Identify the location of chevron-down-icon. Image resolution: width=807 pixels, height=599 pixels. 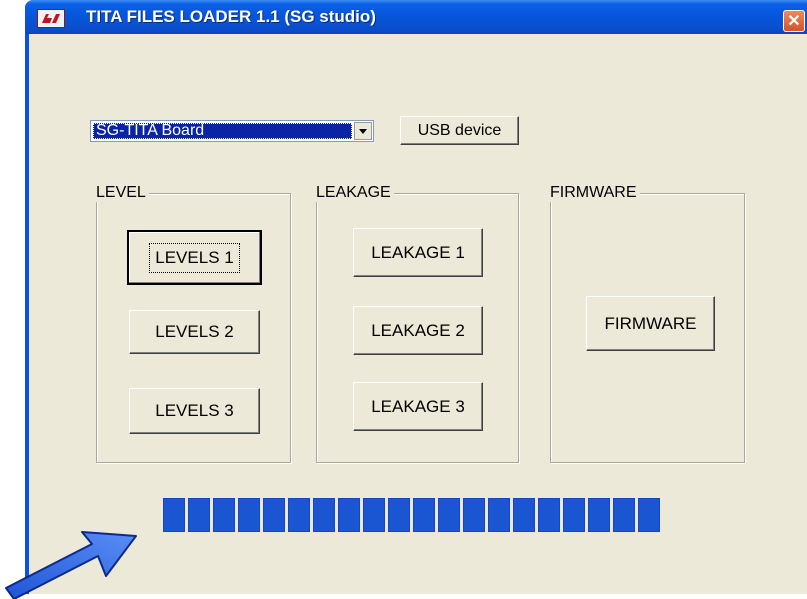
(363, 131).